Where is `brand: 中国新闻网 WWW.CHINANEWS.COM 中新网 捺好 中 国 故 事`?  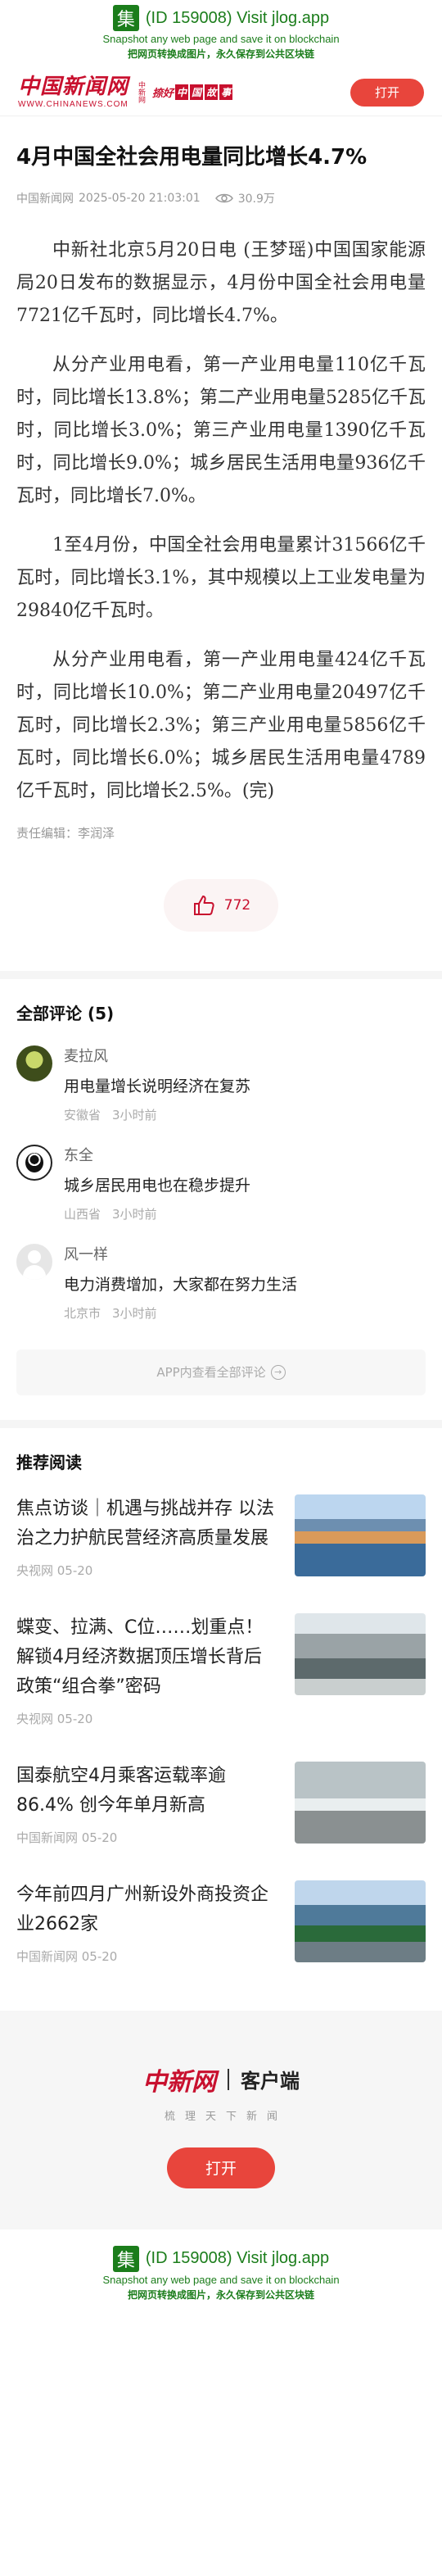
brand: 中国新闻网 WWW.CHINANEWS.COM 中新网 捺好 中 国 故 事 is located at coordinates (125, 92).